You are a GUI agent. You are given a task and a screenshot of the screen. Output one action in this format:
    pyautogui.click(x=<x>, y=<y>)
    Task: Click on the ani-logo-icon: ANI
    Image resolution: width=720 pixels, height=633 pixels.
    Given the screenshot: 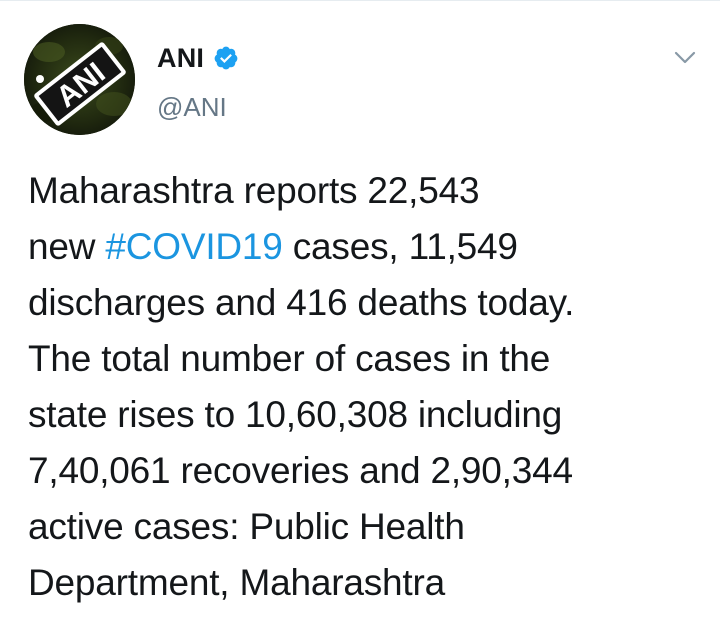 What is the action you would take?
    pyautogui.click(x=79, y=79)
    